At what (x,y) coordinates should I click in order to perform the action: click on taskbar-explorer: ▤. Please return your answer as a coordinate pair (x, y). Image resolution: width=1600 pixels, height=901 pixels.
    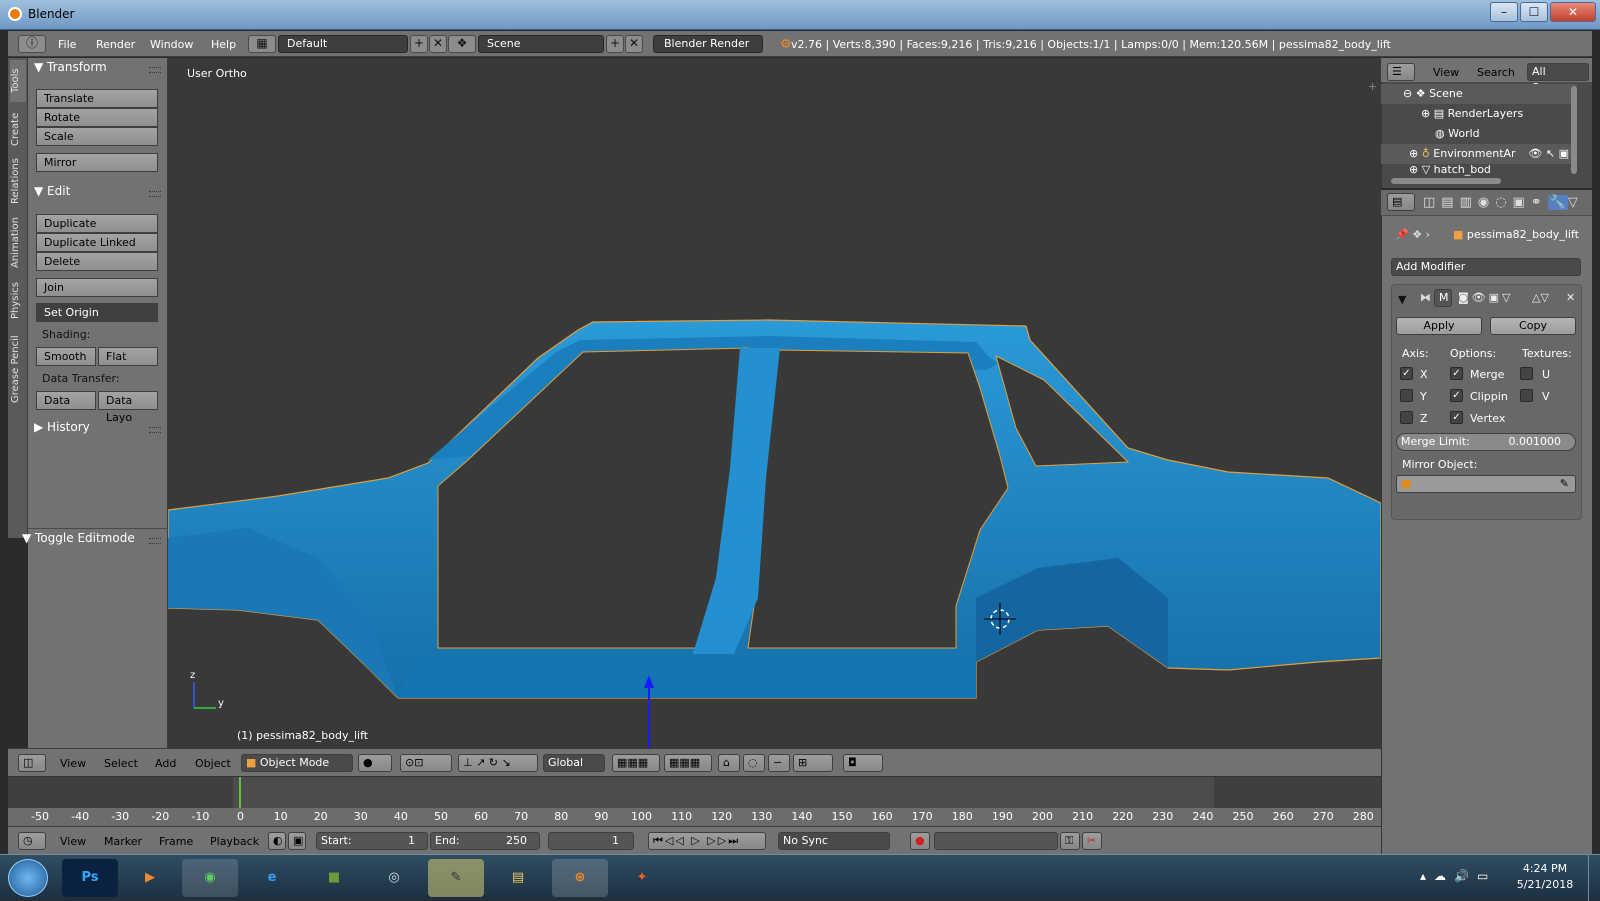
    Looking at the image, I should click on (518, 878).